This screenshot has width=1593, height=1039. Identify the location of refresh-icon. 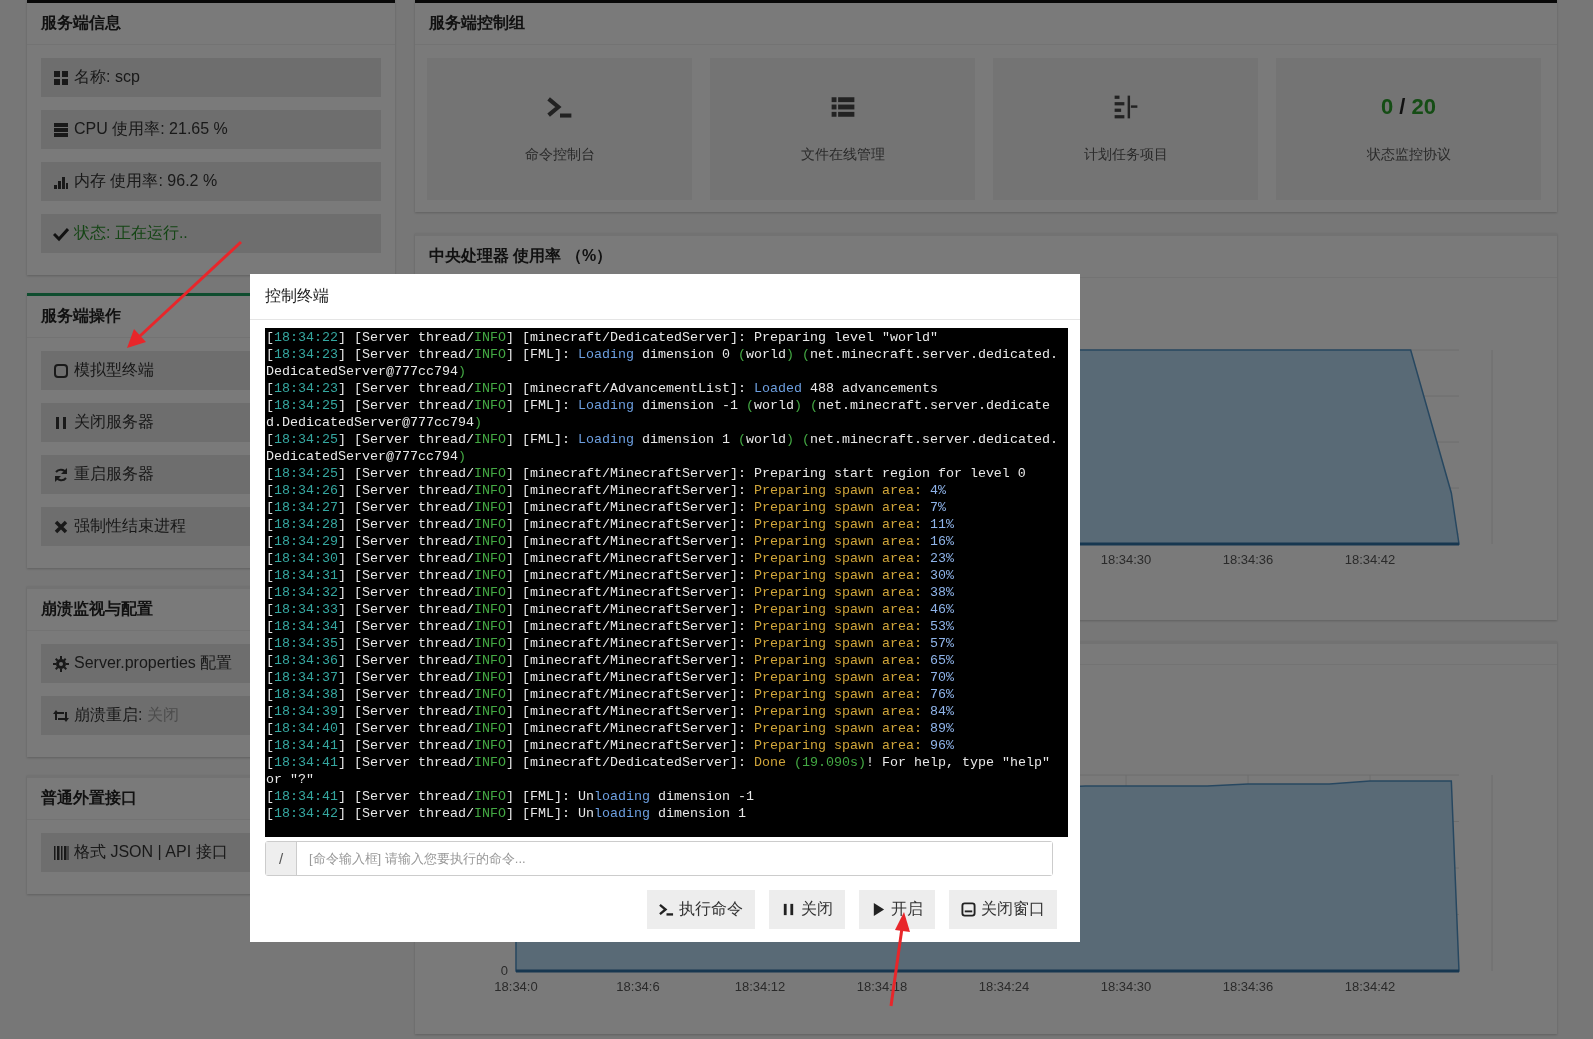
(61, 474).